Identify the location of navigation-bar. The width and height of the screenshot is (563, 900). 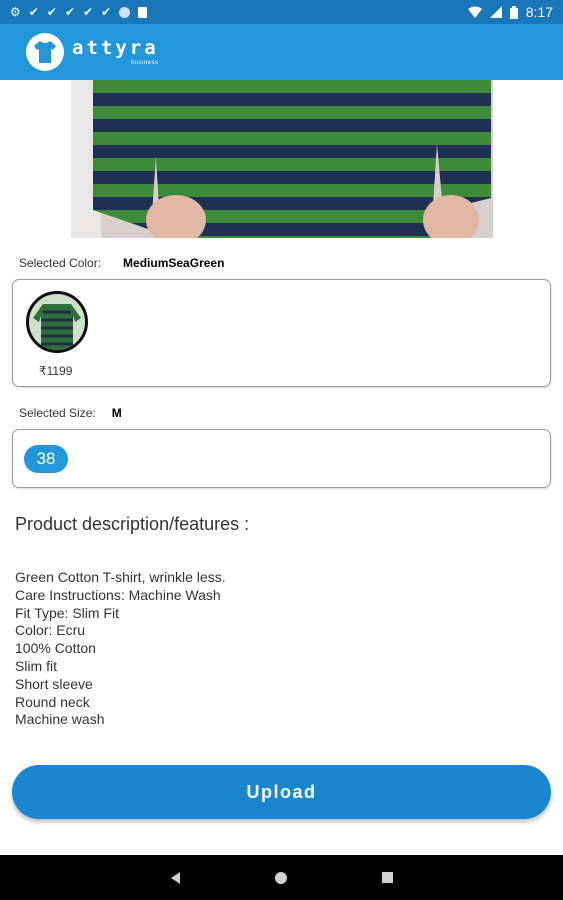
(281, 877).